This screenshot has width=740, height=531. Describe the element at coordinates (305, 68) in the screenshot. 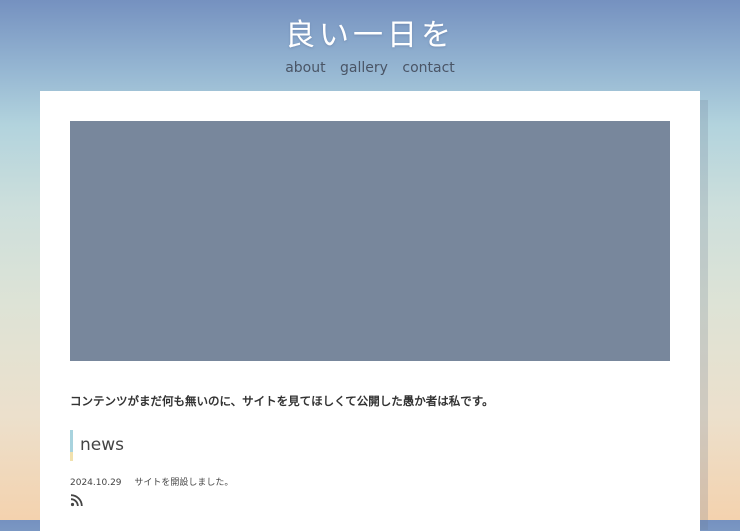

I see `nav-about: about` at that location.